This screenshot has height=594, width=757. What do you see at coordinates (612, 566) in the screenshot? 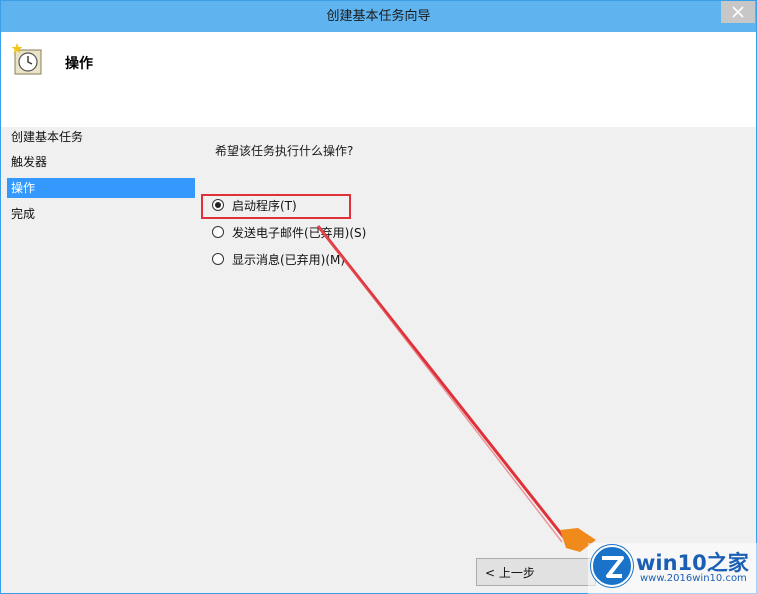
I see `win10-logo-icon` at bounding box center [612, 566].